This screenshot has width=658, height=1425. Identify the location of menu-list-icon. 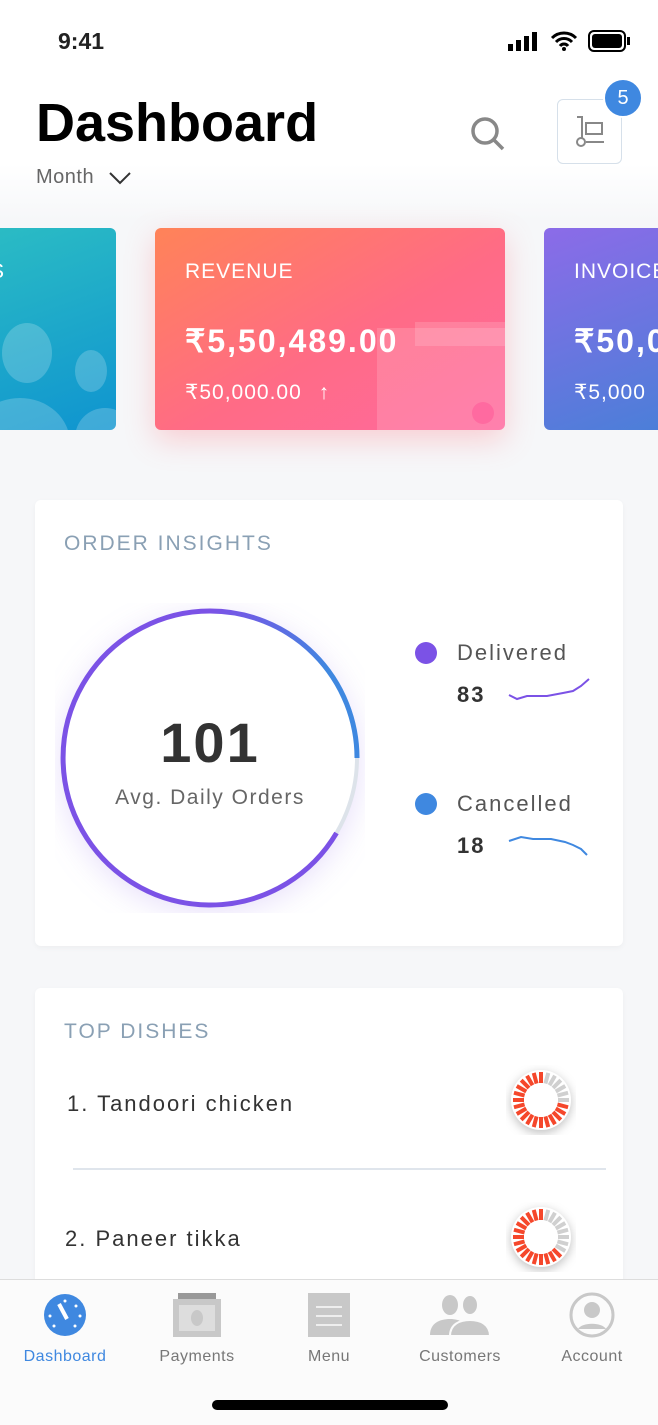
(329, 1315).